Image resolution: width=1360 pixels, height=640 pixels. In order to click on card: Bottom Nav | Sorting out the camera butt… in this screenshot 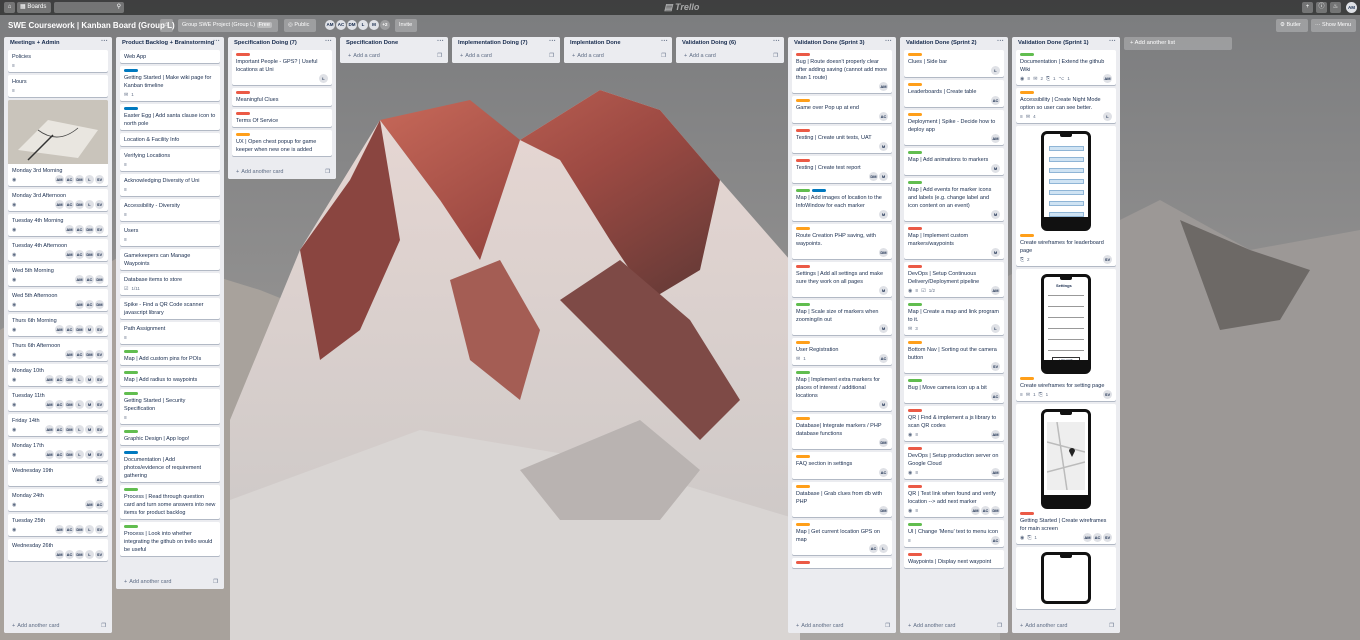, I will do `click(954, 355)`.